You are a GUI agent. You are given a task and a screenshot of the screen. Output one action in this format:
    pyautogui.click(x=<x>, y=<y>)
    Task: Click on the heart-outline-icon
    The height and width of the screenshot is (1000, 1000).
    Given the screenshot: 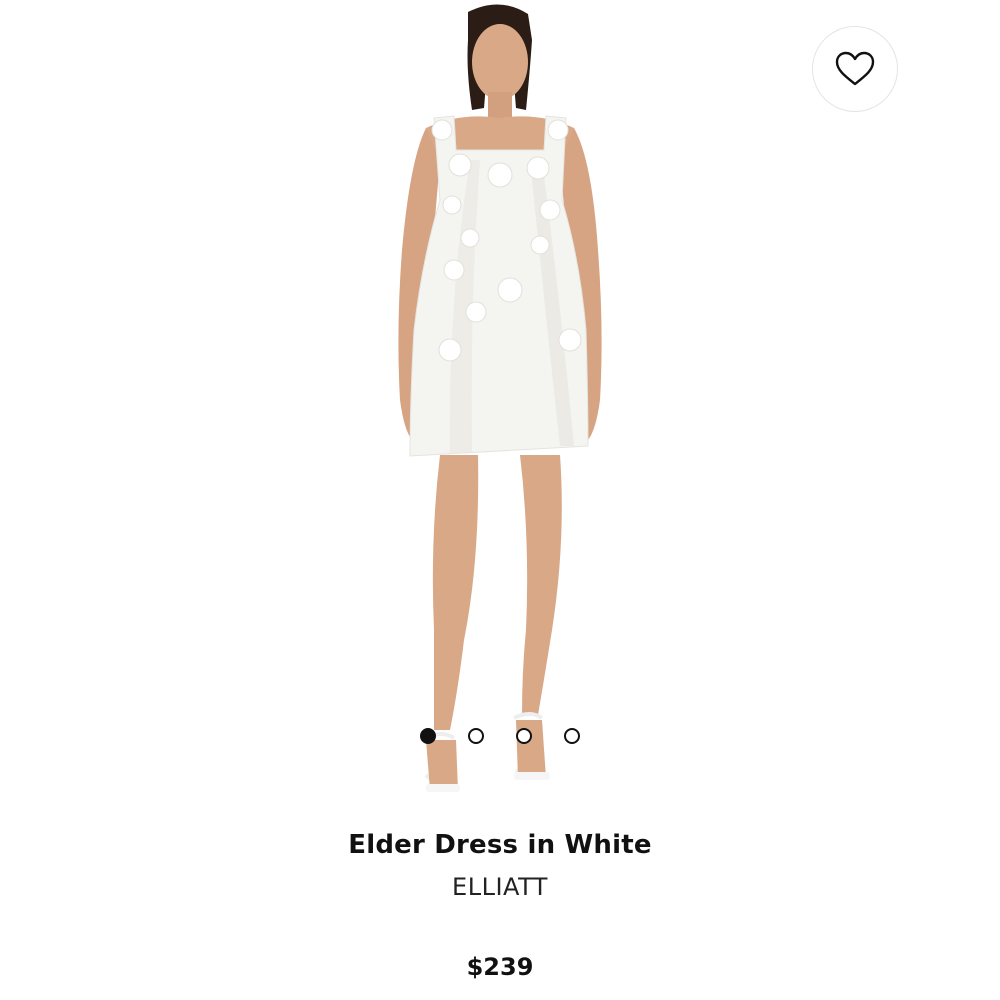 What is the action you would take?
    pyautogui.click(x=855, y=68)
    